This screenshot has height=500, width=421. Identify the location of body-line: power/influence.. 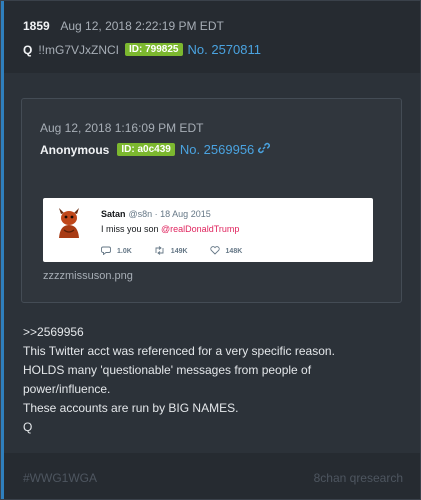
(67, 389).